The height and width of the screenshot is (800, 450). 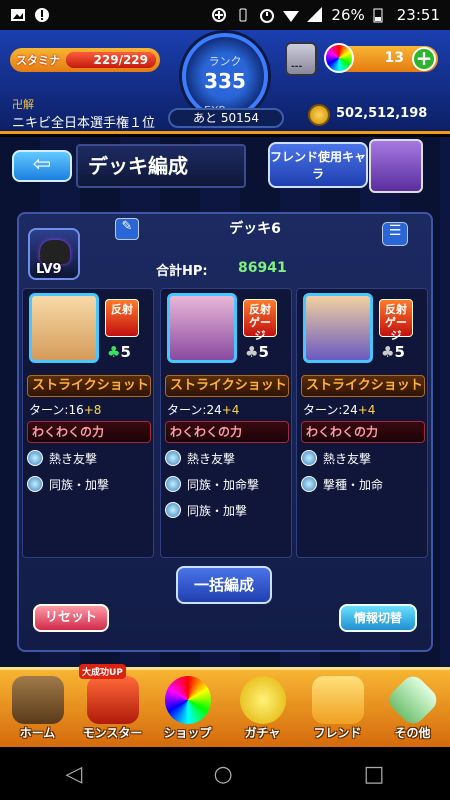 What do you see at coordinates (378, 618) in the screenshot?
I see `info-toggle-button: 情報切替` at bounding box center [378, 618].